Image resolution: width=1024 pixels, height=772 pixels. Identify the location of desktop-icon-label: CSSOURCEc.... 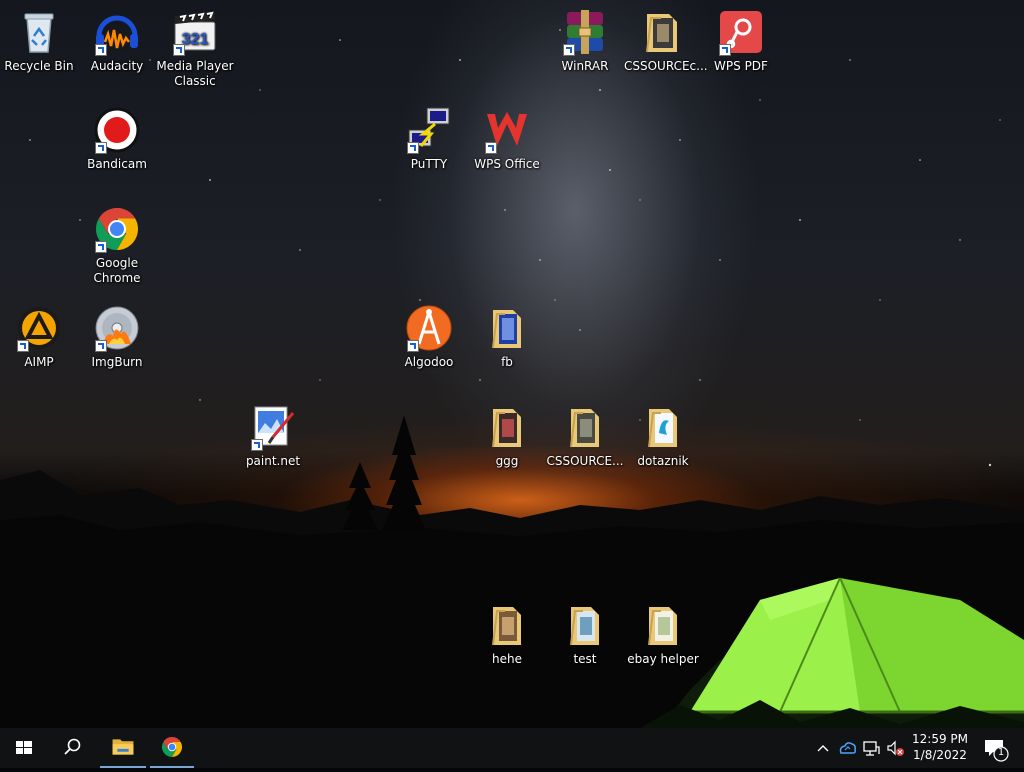
(666, 66).